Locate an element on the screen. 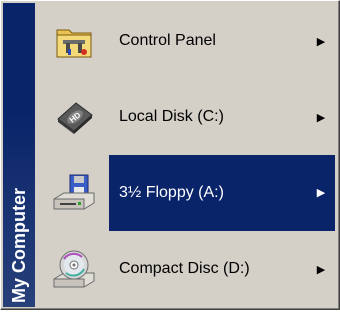 Image resolution: width=340 pixels, height=318 pixels. floppy-drive-icon is located at coordinates (74, 193).